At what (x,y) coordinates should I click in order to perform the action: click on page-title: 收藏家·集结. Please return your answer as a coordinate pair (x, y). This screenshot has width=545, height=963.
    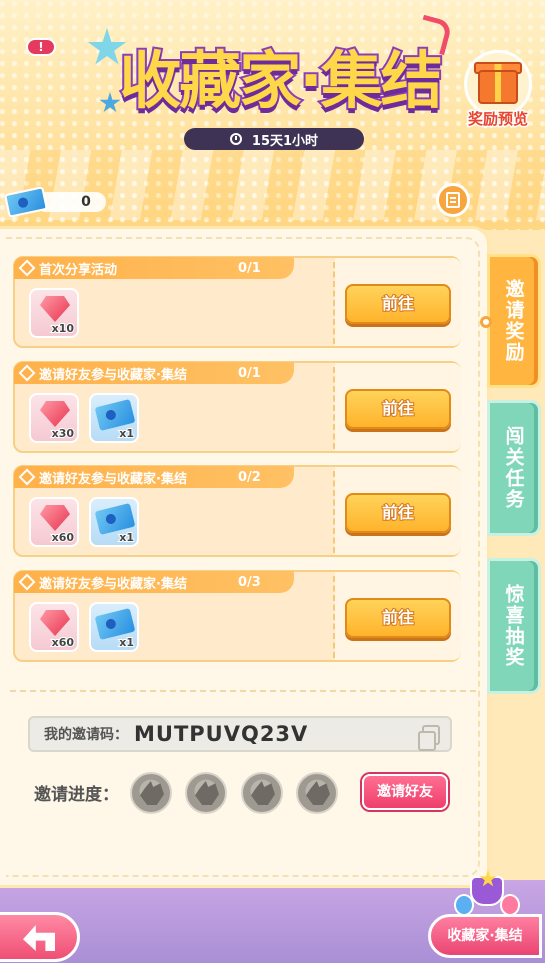
    Looking at the image, I should click on (281, 80).